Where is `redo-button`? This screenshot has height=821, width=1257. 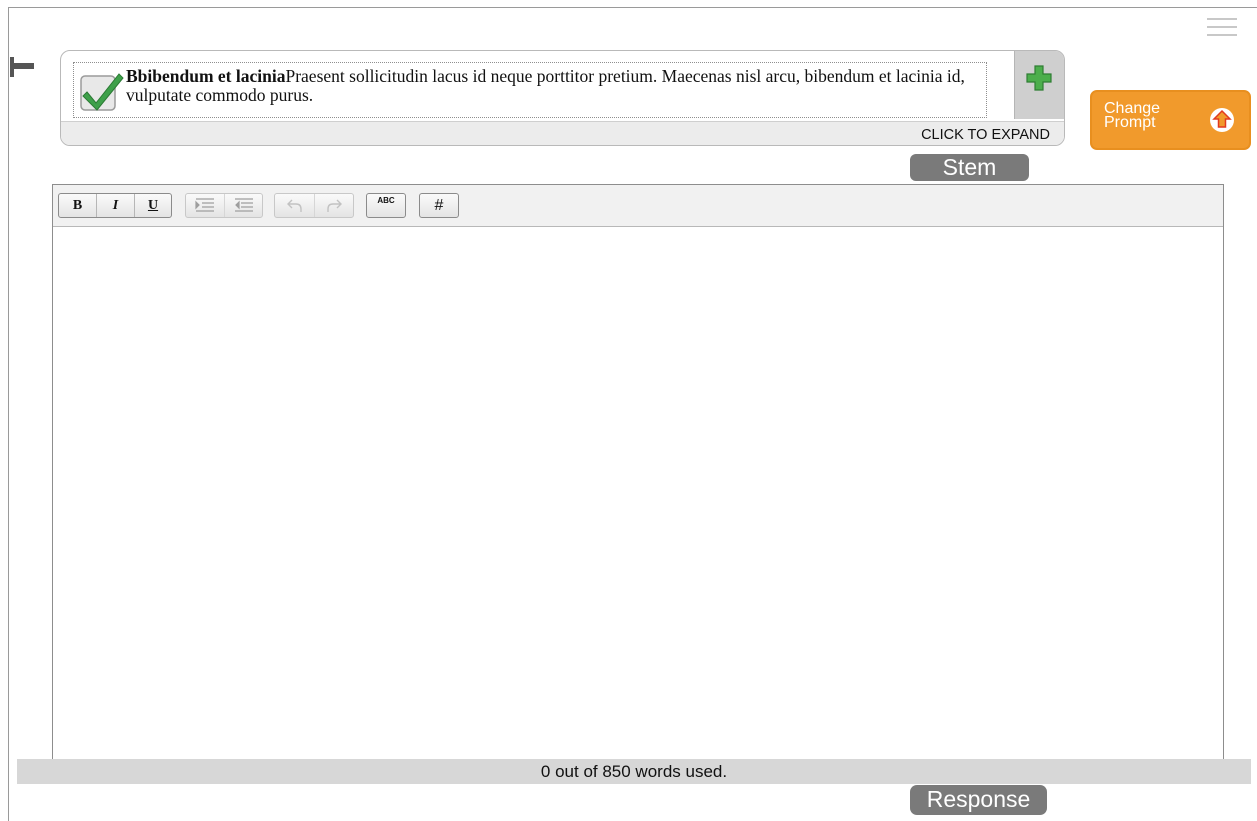 redo-button is located at coordinates (334, 205).